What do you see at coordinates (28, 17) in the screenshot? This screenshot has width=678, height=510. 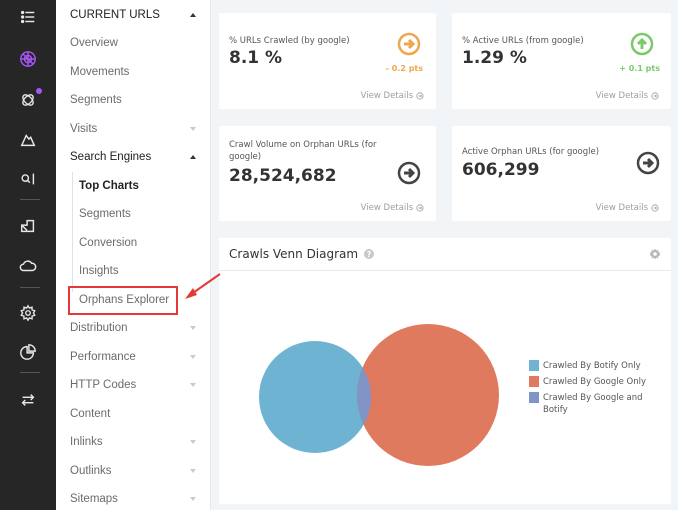 I see `menu-list-icon` at bounding box center [28, 17].